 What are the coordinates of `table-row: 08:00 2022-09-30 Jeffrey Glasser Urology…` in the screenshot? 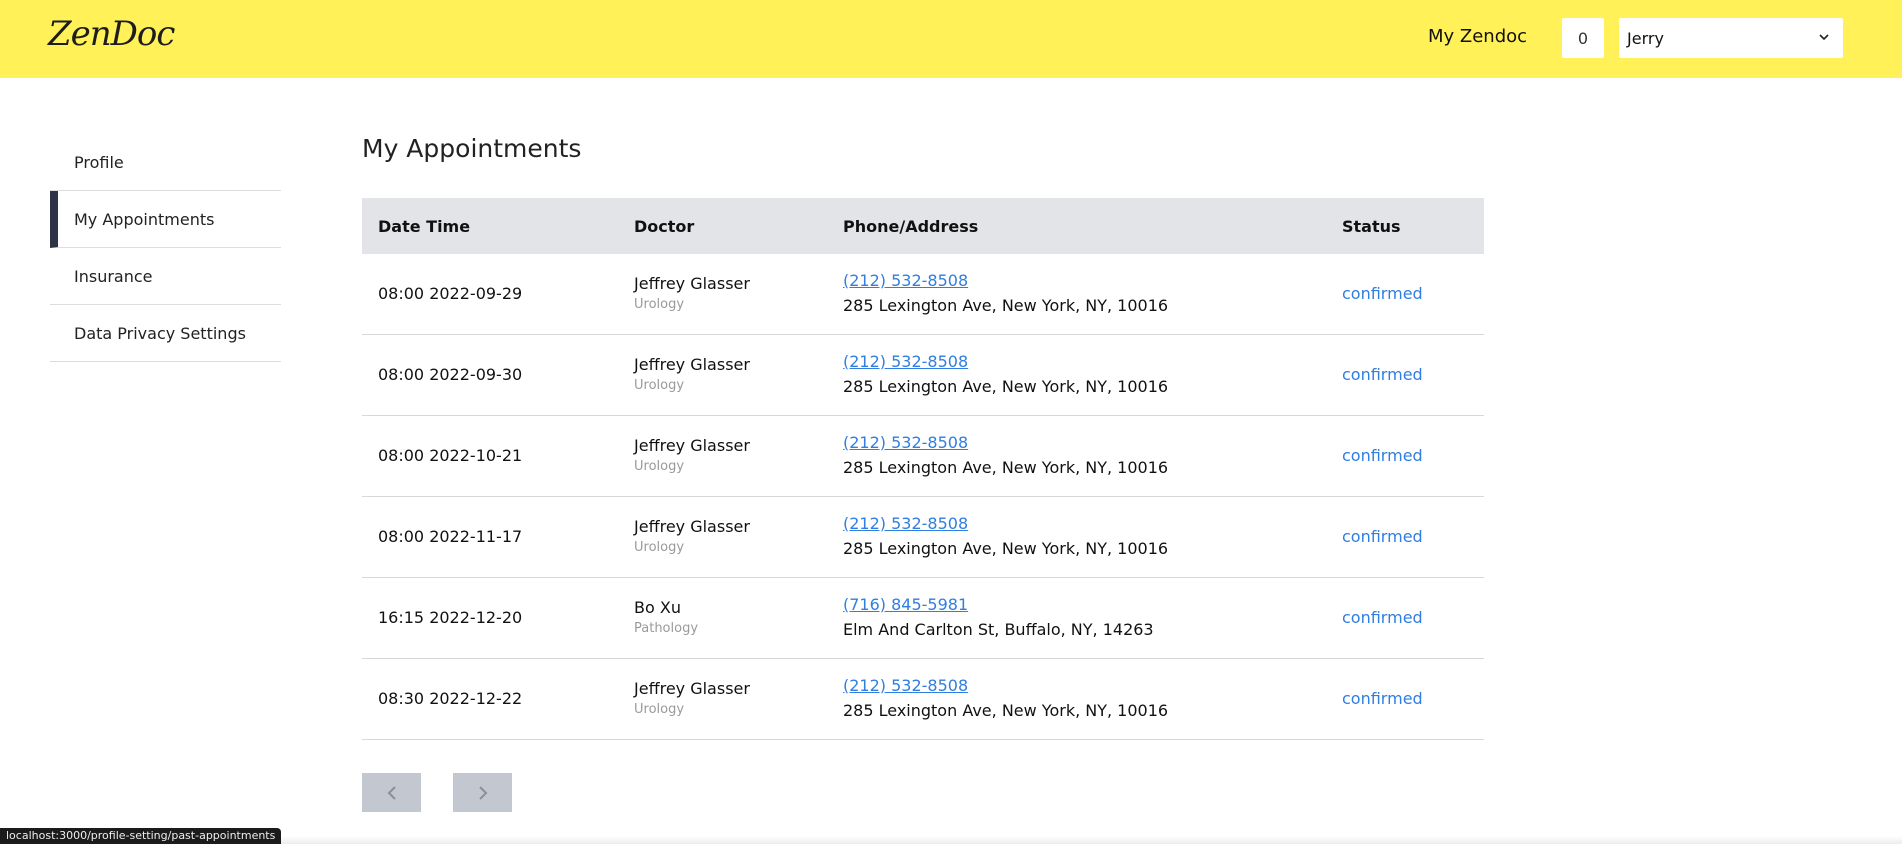 It's located at (923, 375).